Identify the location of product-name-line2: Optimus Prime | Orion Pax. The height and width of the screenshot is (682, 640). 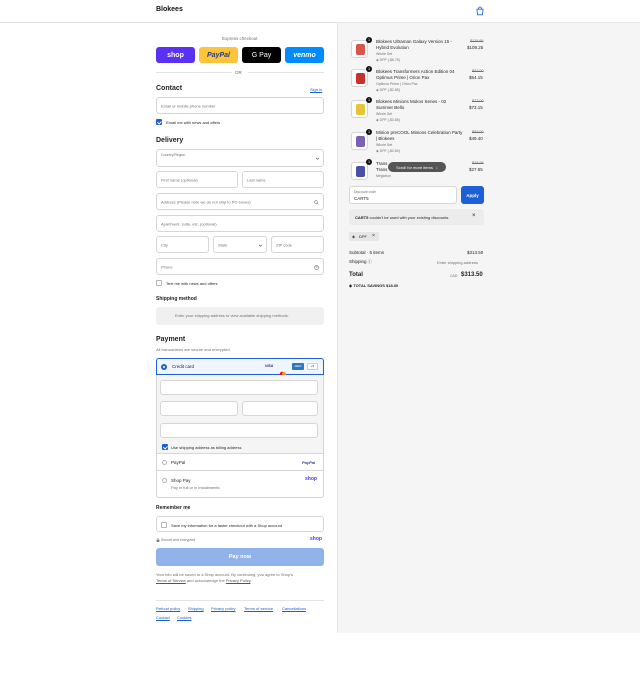
(403, 77).